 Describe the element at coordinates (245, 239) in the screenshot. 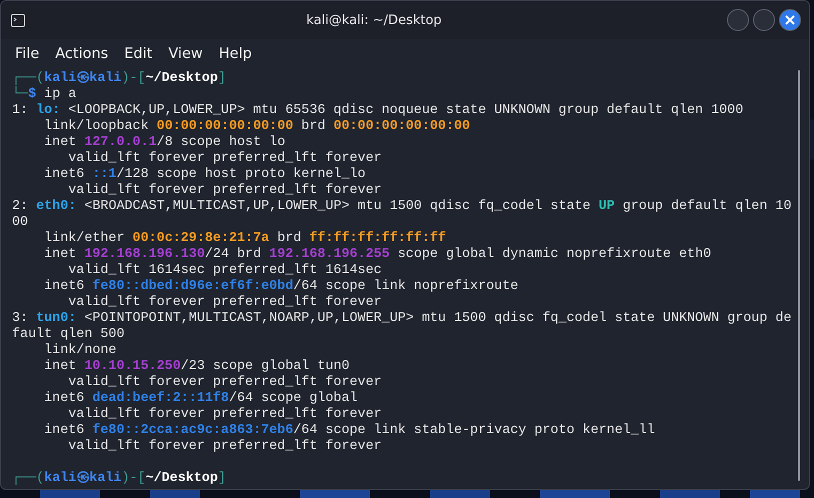

I see `terminal-line: link/ether 00:0c:29:8e:21:7a brd ff:ff:ff:ff:ff:ff` at that location.